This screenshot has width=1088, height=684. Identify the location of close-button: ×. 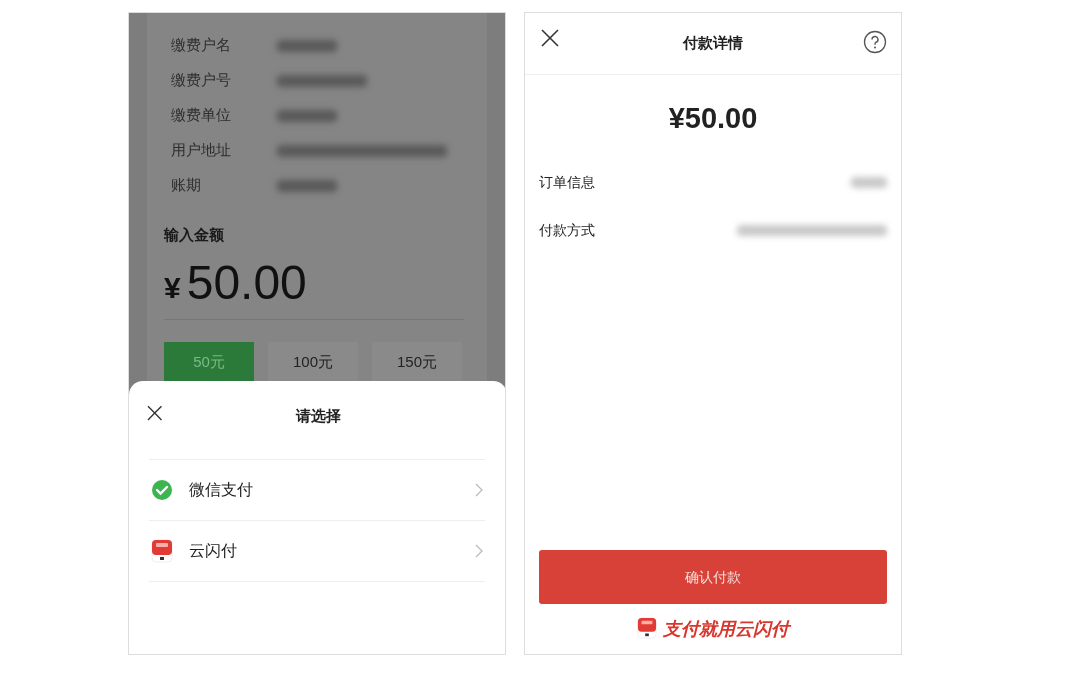
(155, 413).